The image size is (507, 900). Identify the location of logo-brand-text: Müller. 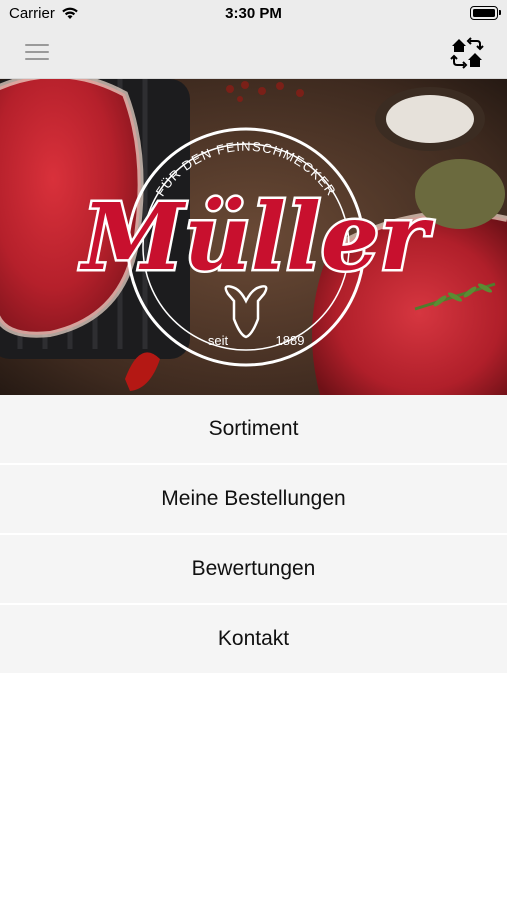
(256, 237).